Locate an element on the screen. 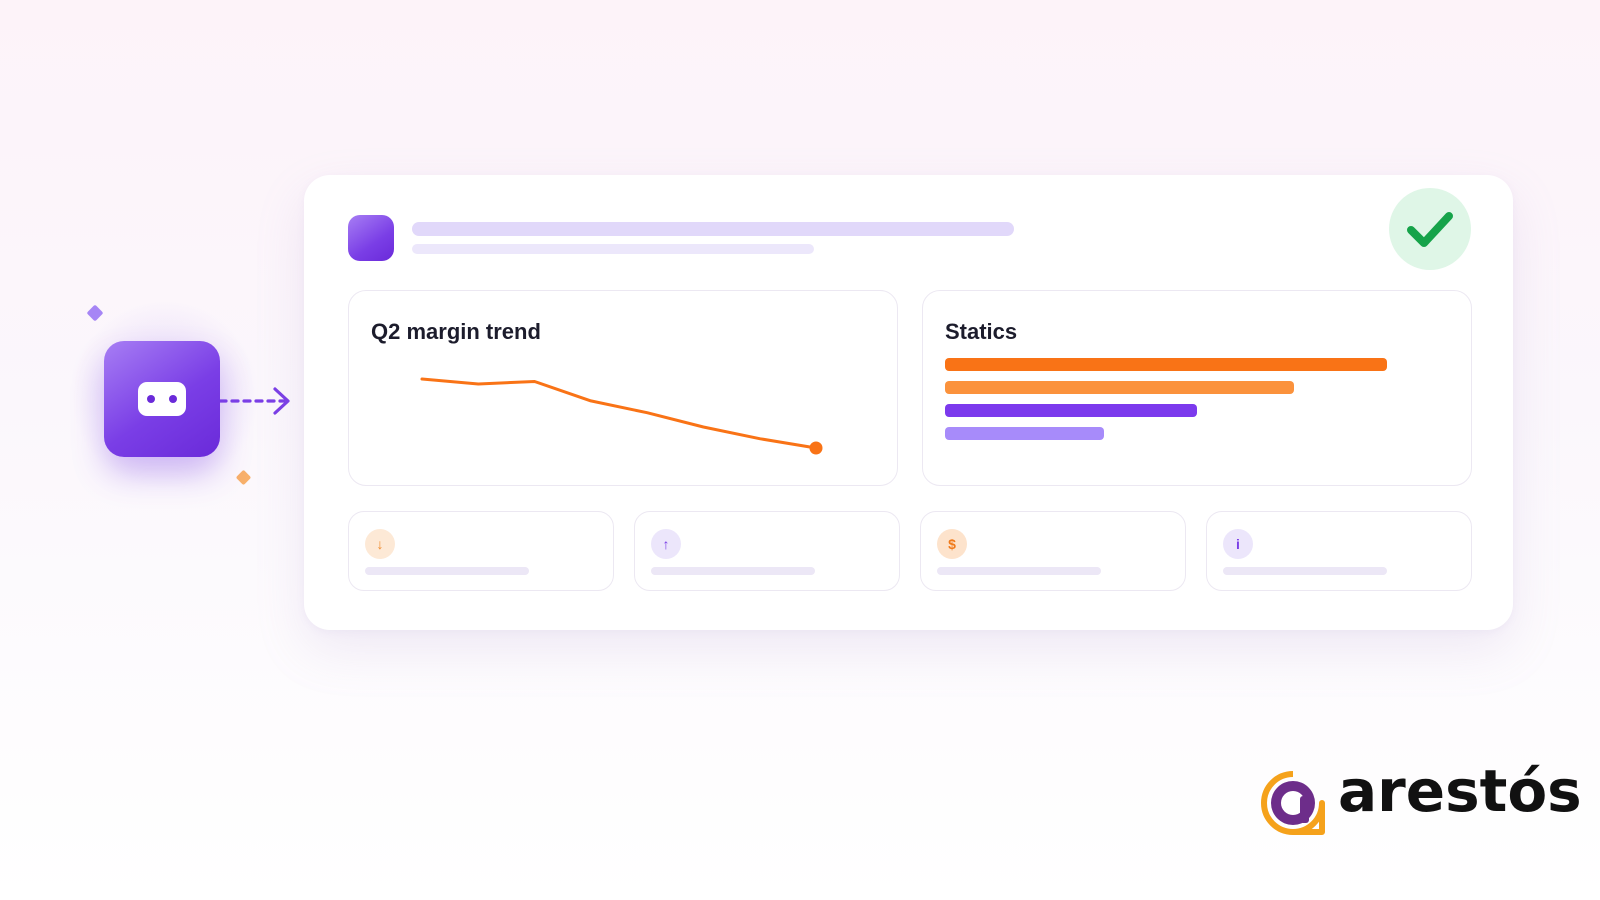 The image size is (1600, 900). down-arrow-icon: ↓ is located at coordinates (380, 544).